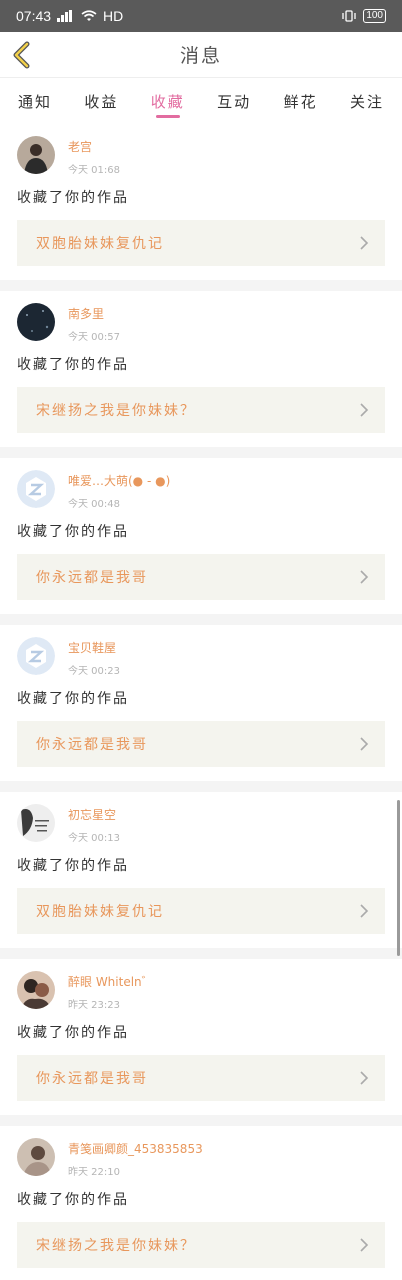 The image size is (402, 1280). Describe the element at coordinates (94, 671) in the screenshot. I see `timestamp: 今天 00:23` at that location.